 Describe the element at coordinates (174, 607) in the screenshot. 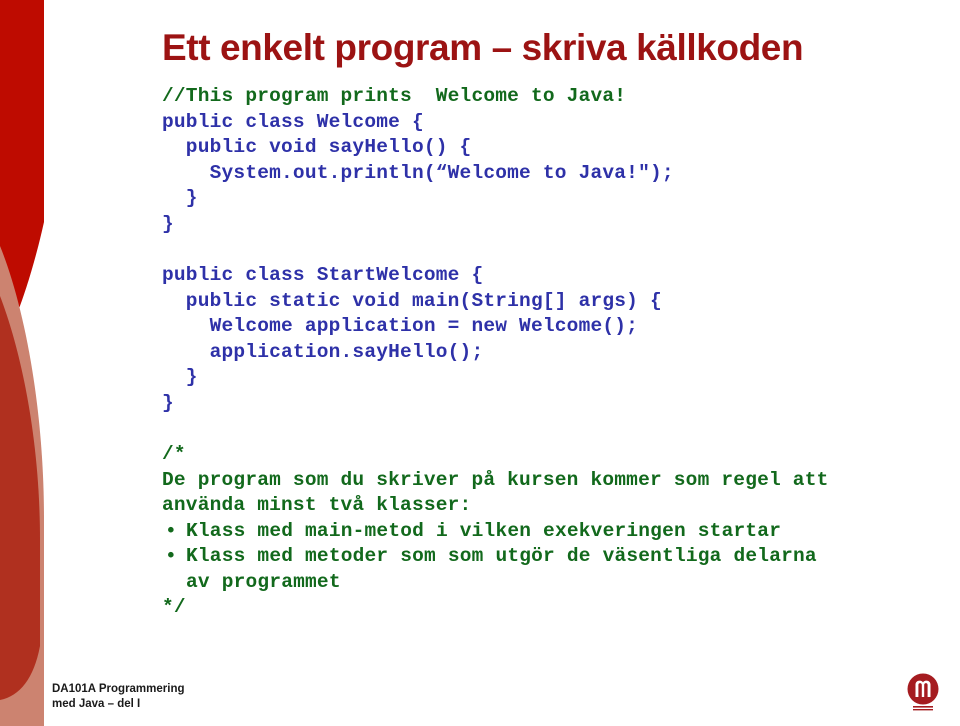

I see `comment-close-marker: */` at that location.